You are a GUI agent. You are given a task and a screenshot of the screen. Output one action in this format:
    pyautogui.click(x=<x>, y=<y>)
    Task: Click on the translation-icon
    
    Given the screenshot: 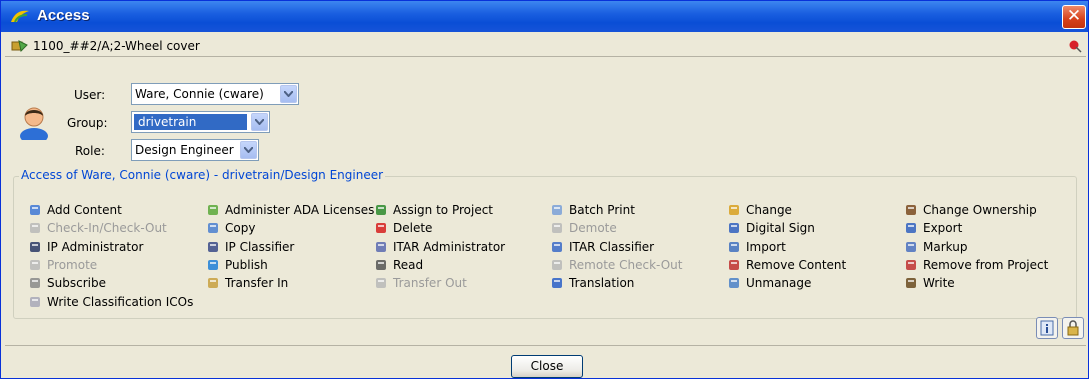 What is the action you would take?
    pyautogui.click(x=557, y=283)
    